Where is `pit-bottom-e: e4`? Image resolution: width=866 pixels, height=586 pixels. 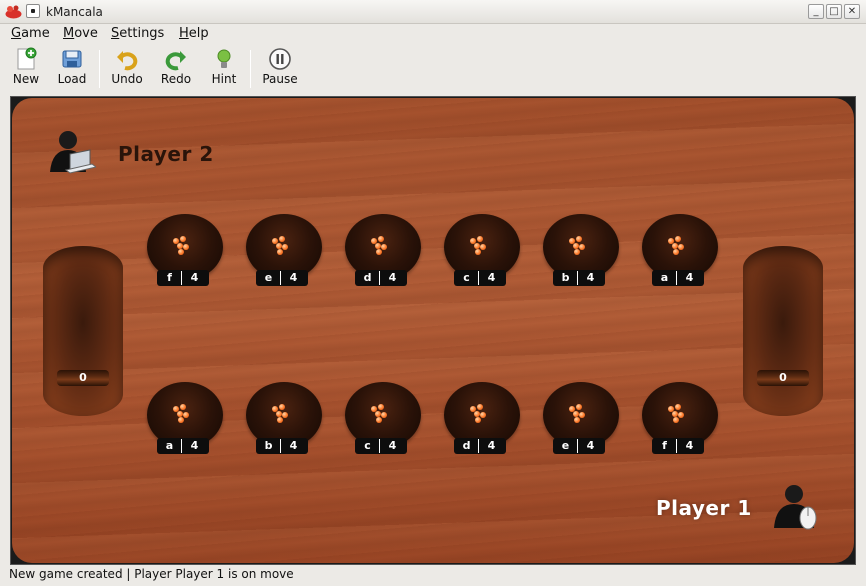
pit-bottom-e: e4 is located at coordinates (581, 418).